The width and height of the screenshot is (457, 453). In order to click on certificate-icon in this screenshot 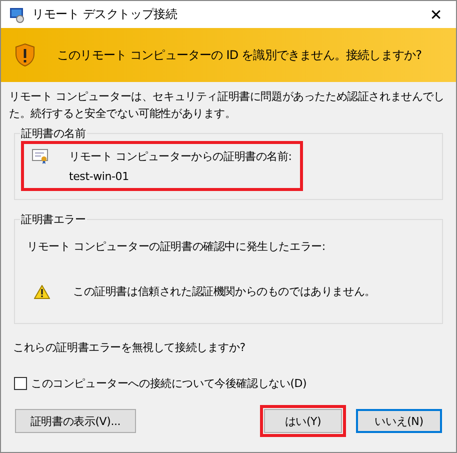, I will do `click(40, 156)`.